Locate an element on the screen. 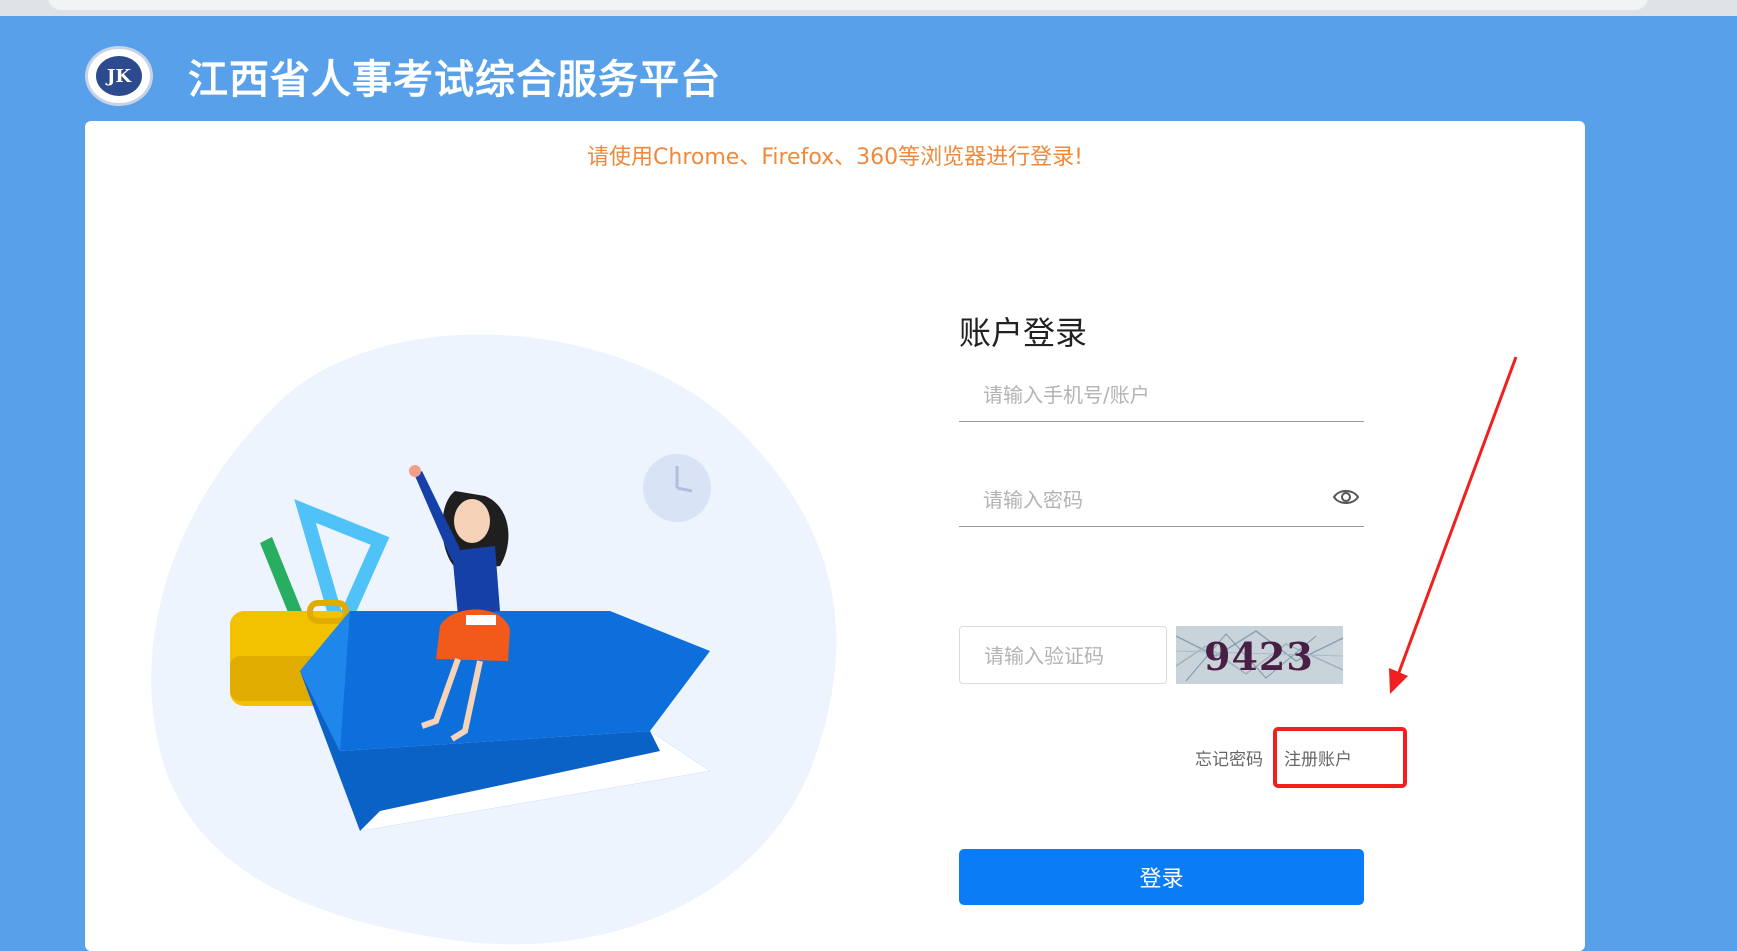  forgot-password-link: 忘记密码 is located at coordinates (1229, 757).